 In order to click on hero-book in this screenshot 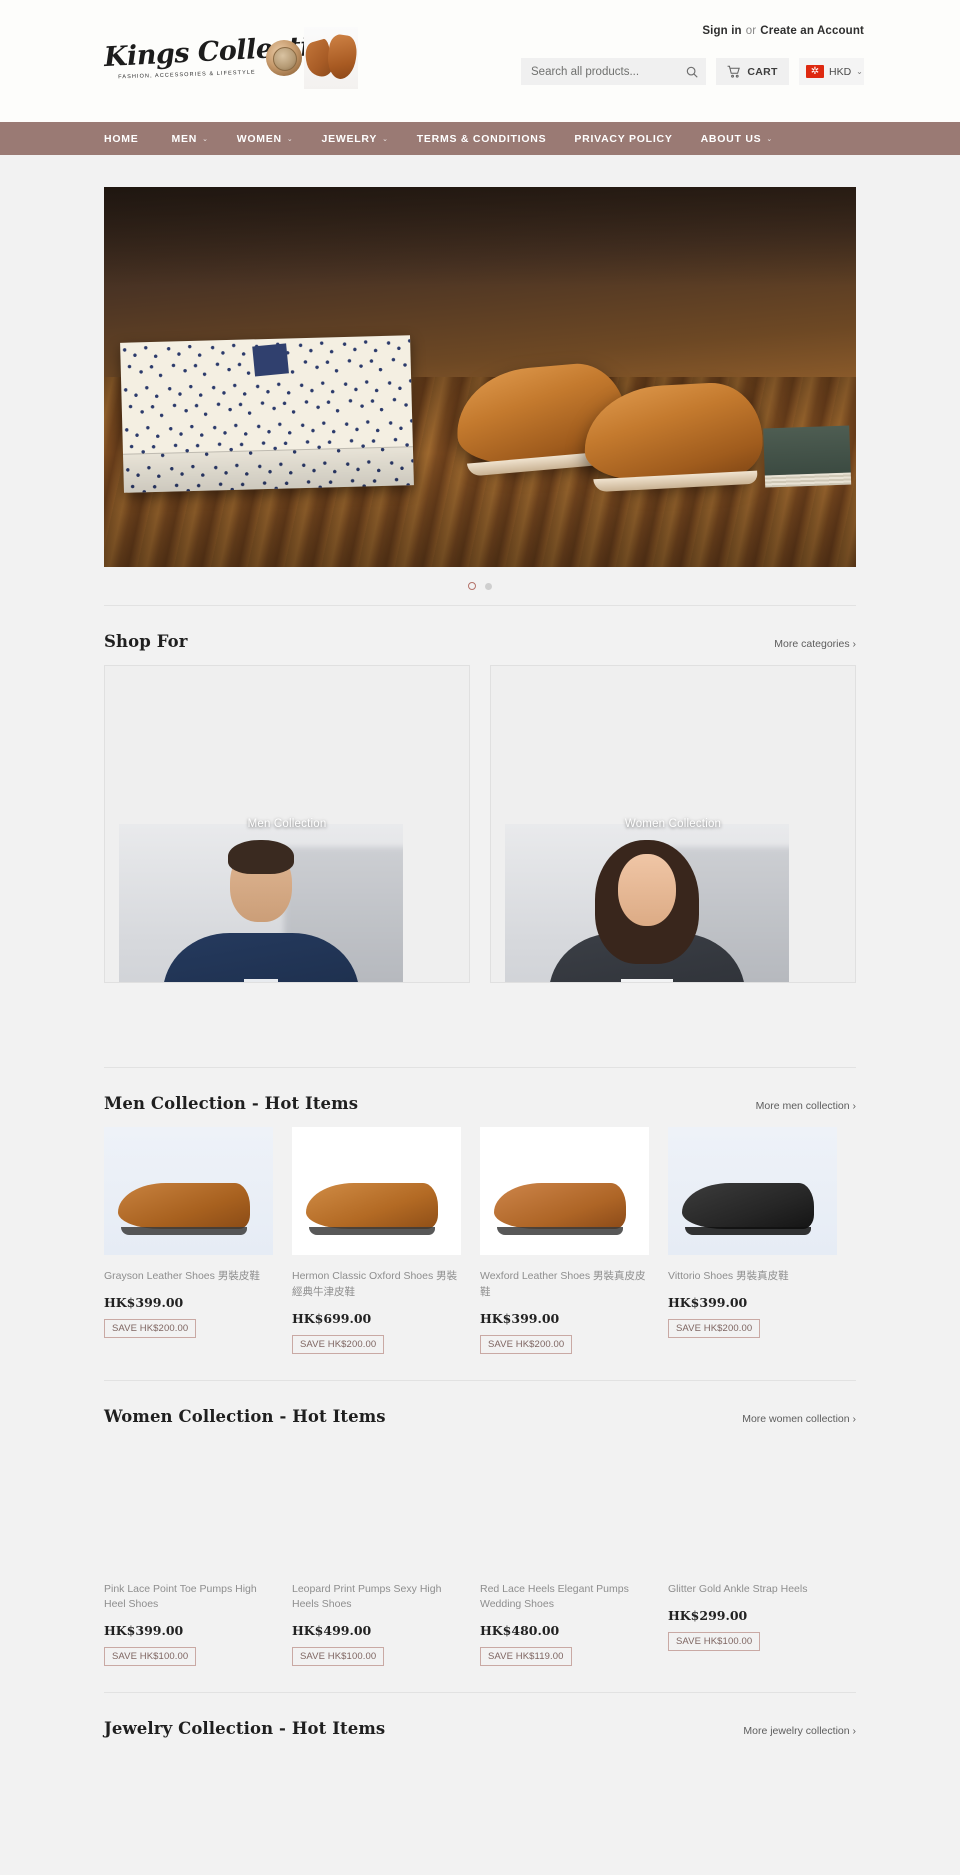, I will do `click(807, 451)`.